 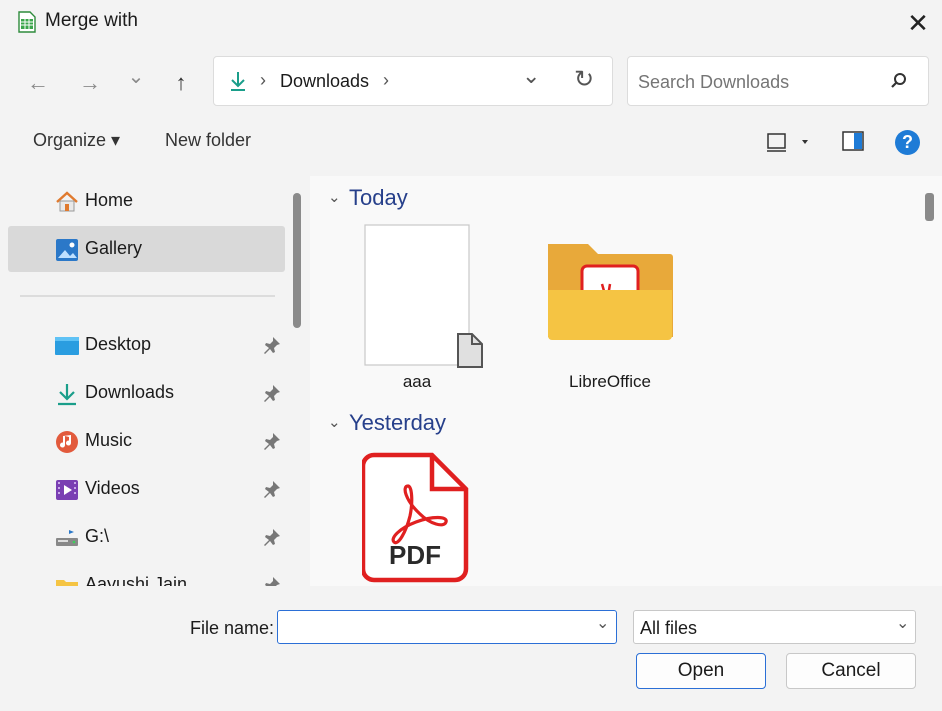 I want to click on file-name-combobox: ⌄, so click(x=447, y=627).